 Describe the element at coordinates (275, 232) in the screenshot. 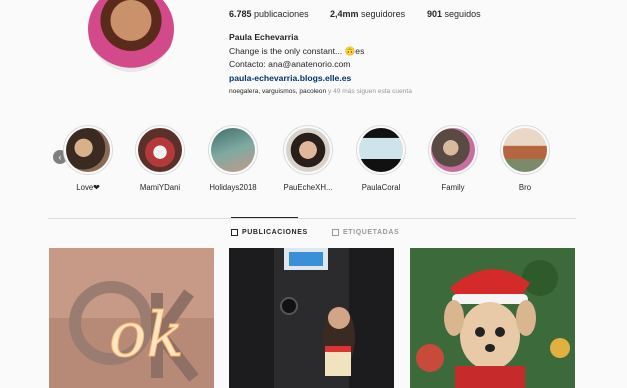

I see `tab-label: PUBLICACIONES` at that location.